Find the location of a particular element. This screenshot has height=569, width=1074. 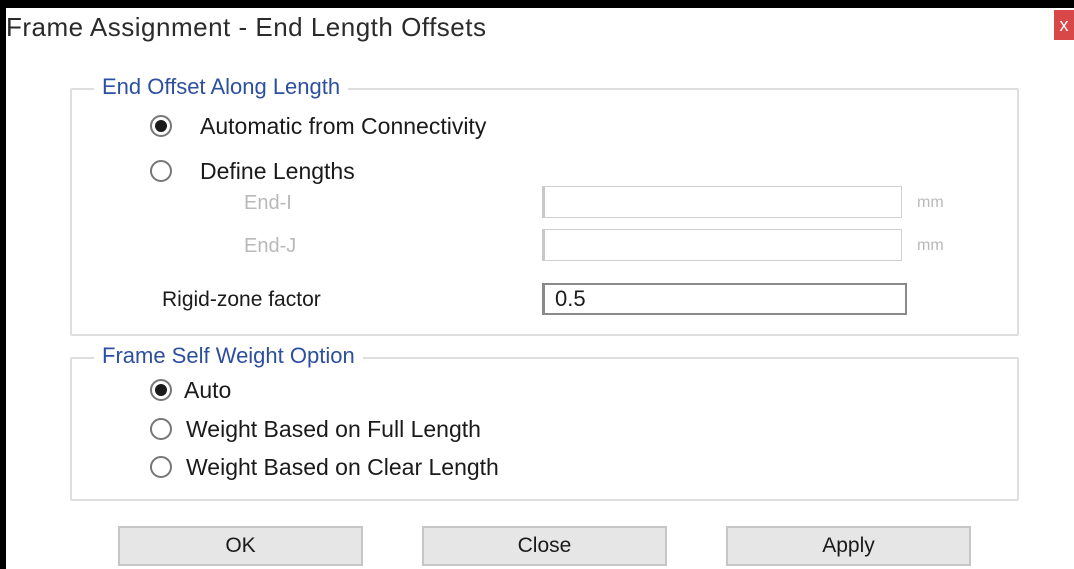

rigid-zone-factor-input is located at coordinates (724, 299).